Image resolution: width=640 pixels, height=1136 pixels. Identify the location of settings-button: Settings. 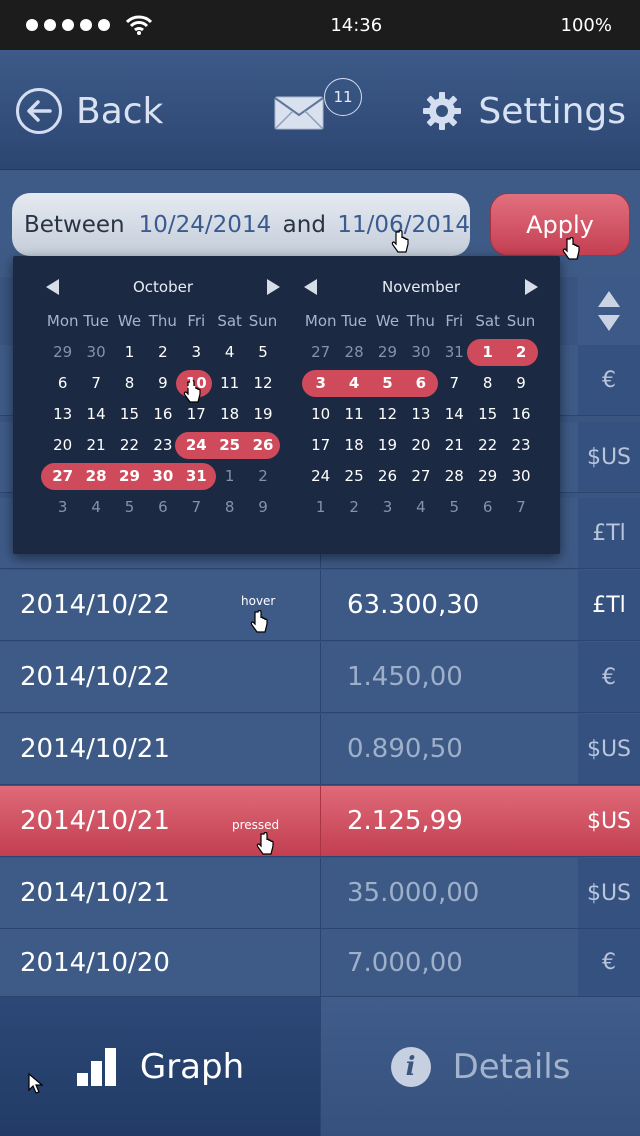
(524, 111).